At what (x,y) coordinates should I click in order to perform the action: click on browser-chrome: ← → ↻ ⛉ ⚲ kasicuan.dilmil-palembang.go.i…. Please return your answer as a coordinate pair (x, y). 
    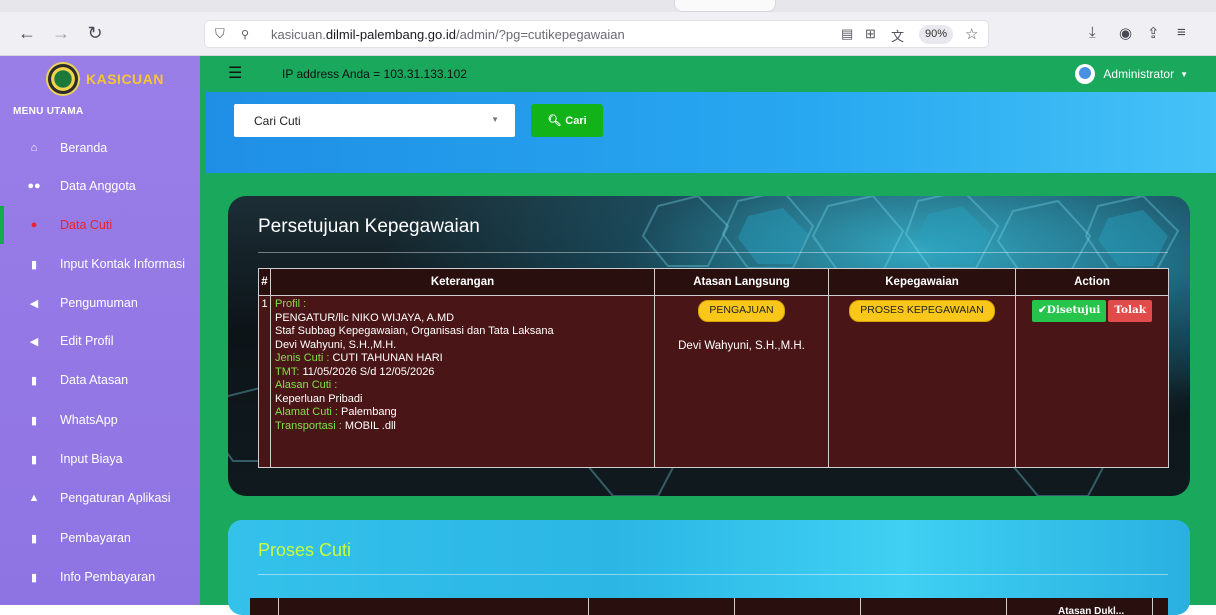
    Looking at the image, I should click on (608, 28).